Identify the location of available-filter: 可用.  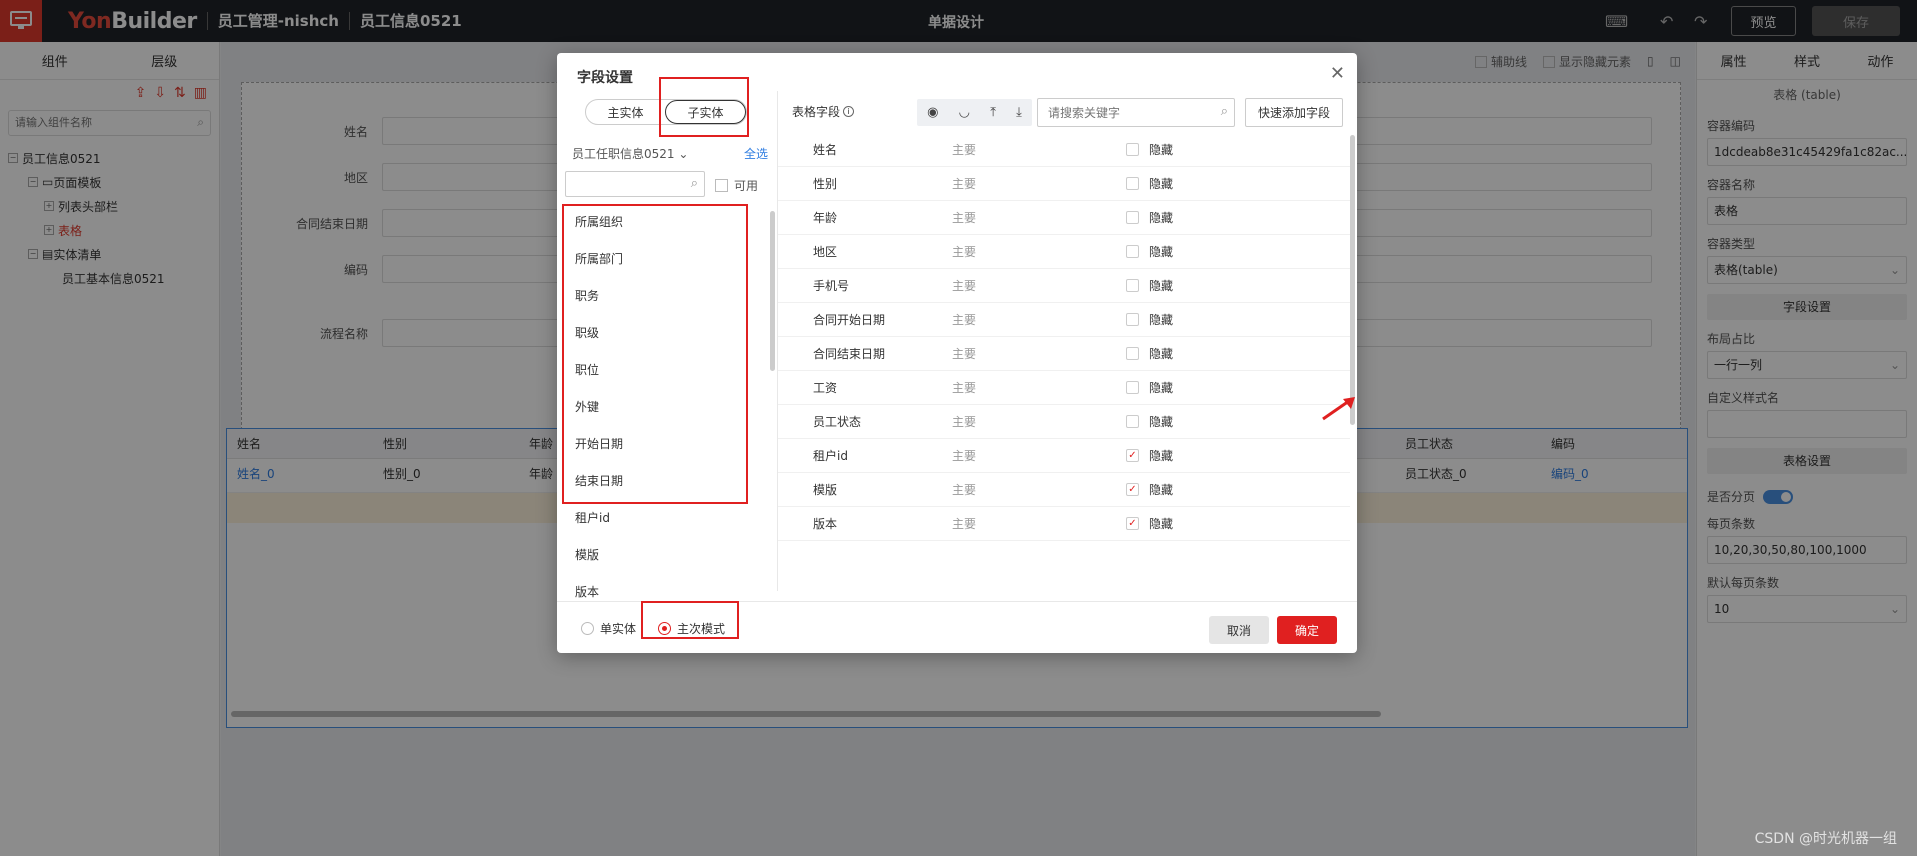
(736, 185).